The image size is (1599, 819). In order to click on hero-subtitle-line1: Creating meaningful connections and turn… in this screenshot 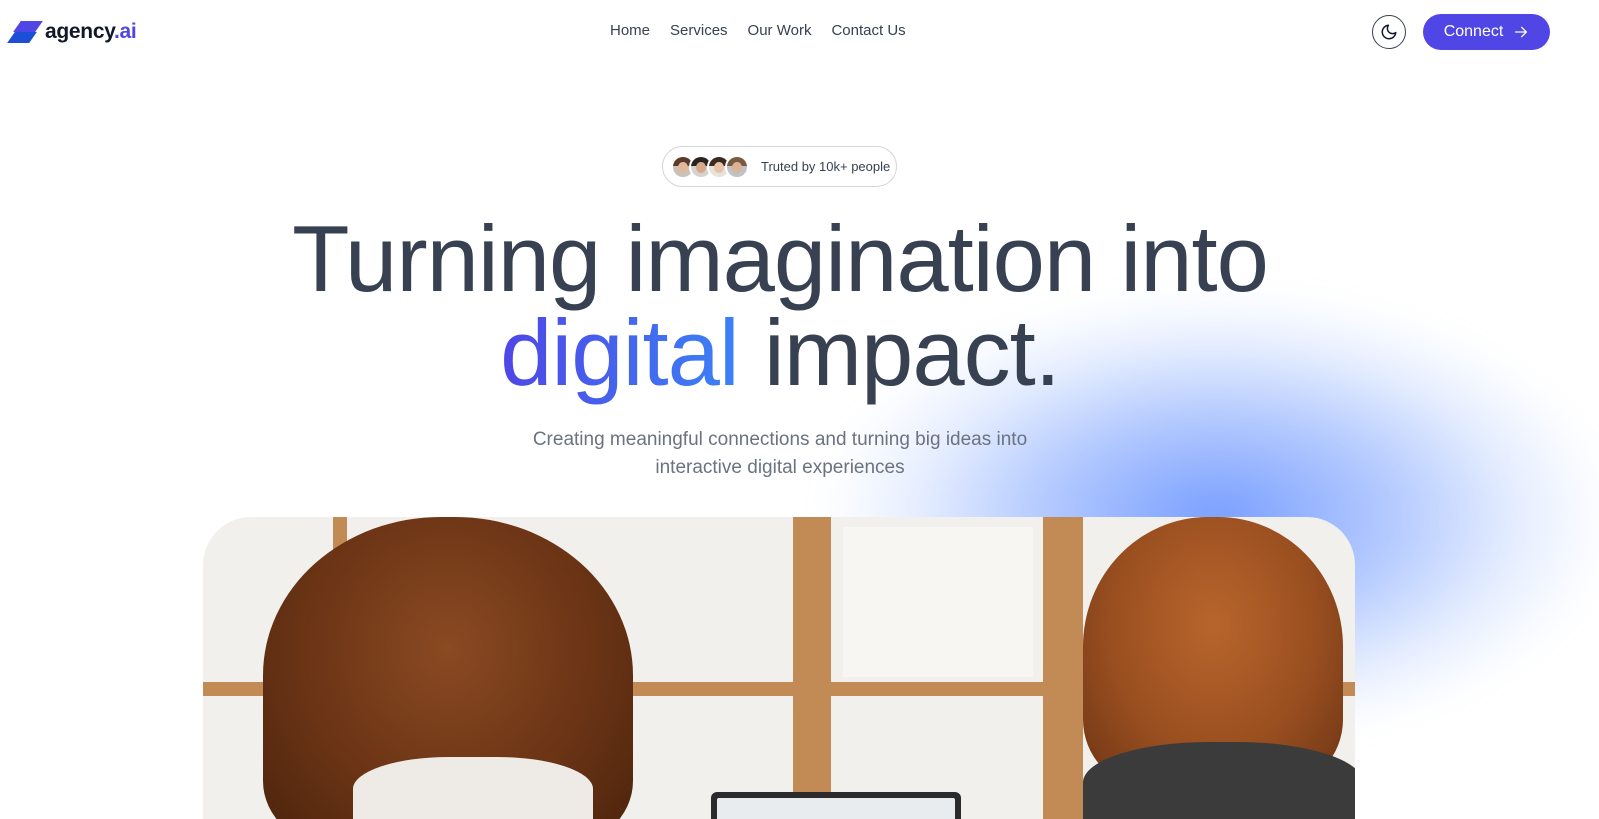, I will do `click(780, 439)`.